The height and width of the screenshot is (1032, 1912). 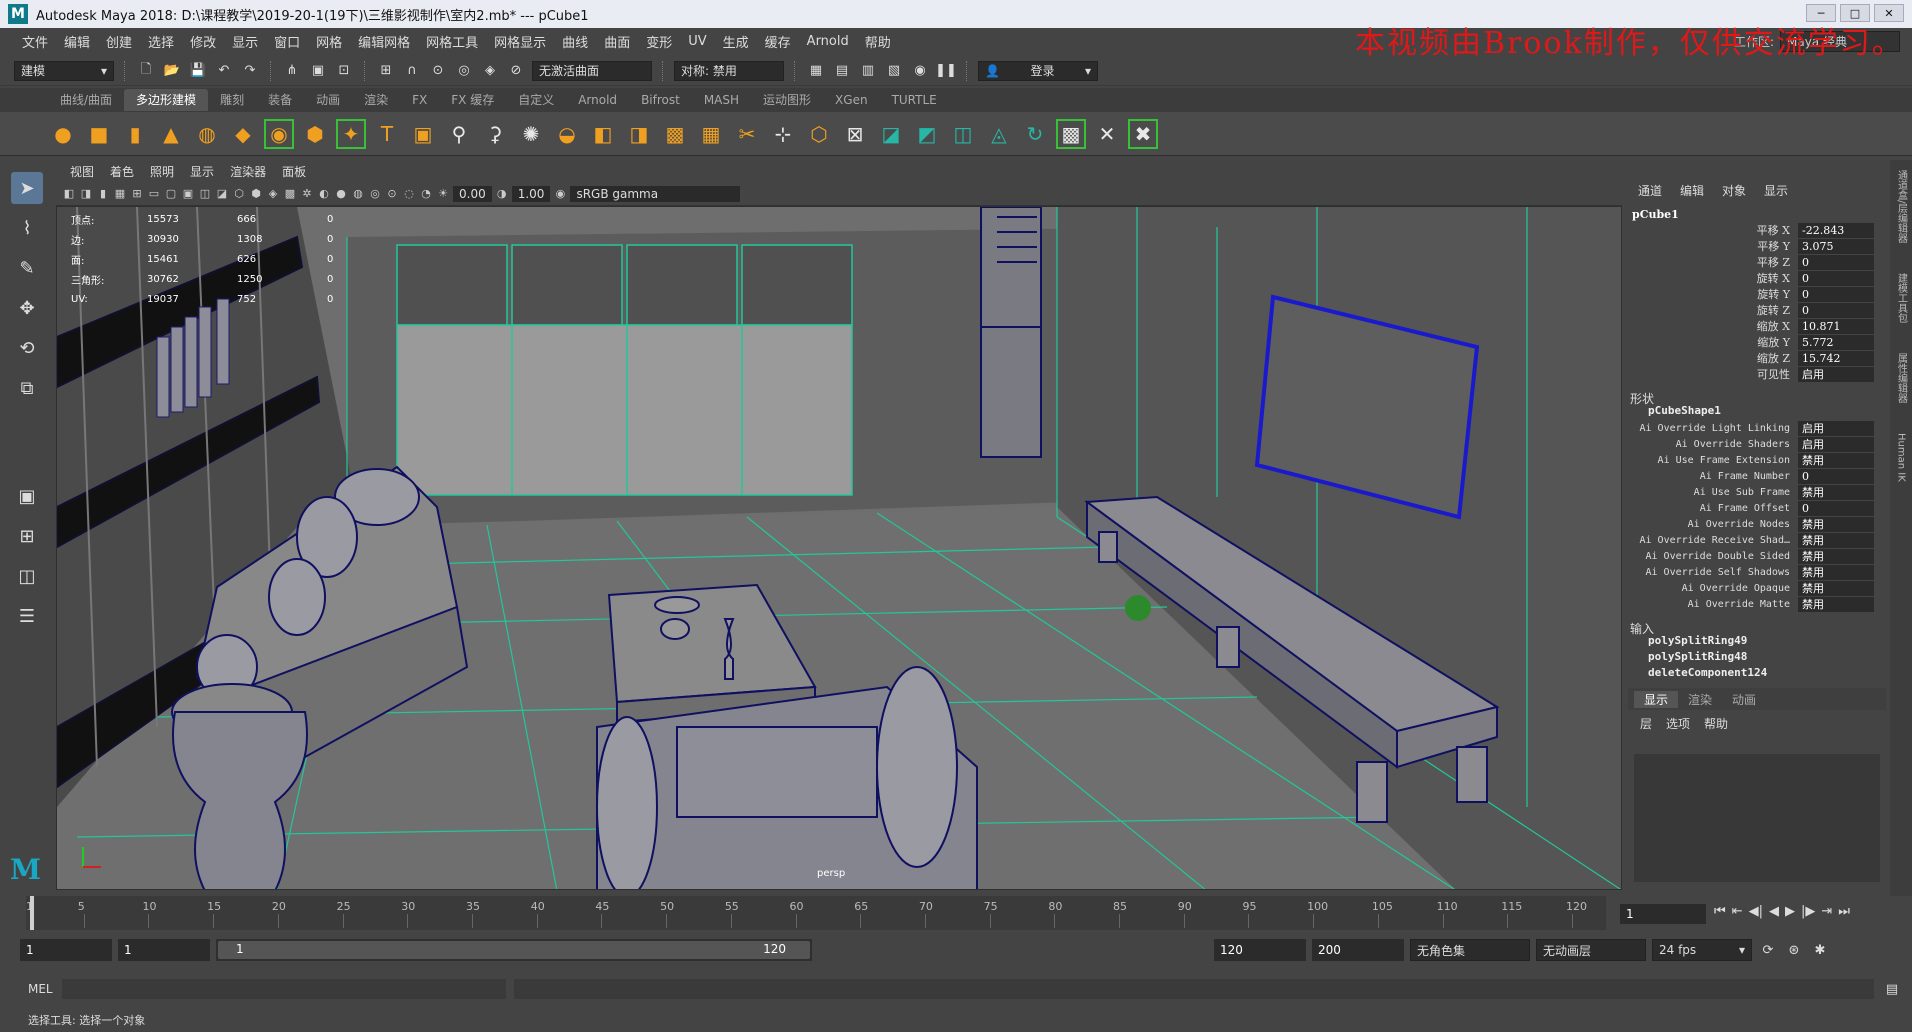 I want to click on menu-cache: 缓存, so click(x=778, y=41).